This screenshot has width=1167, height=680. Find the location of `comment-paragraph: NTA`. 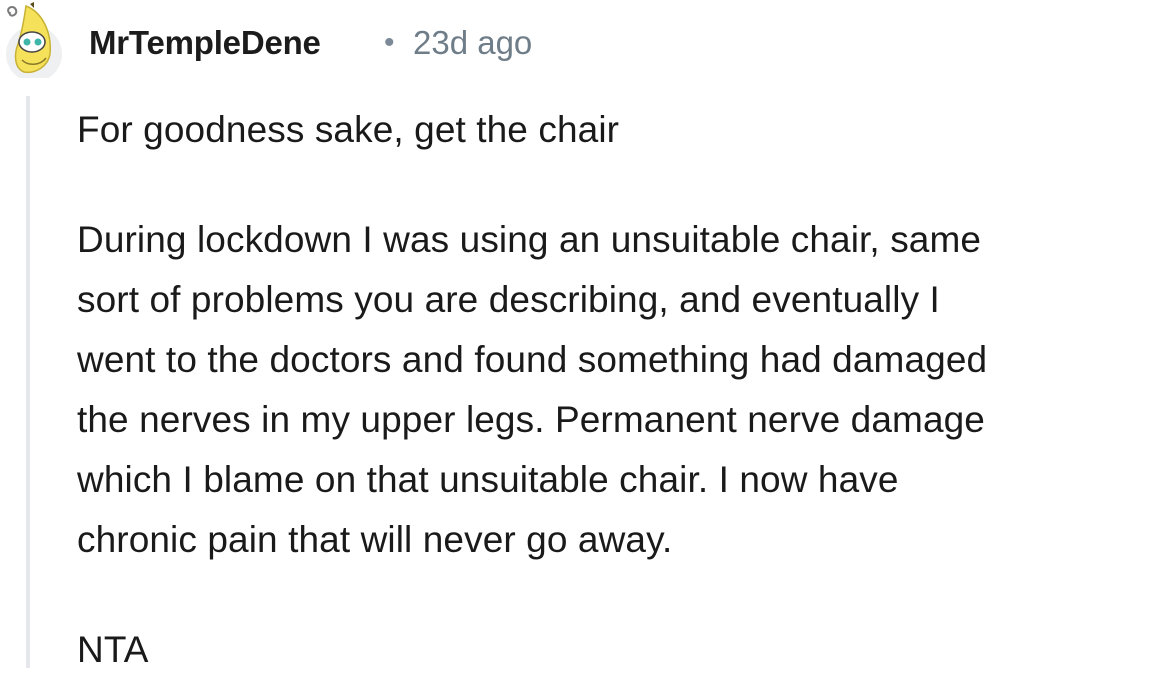

comment-paragraph: NTA is located at coordinates (113, 649).